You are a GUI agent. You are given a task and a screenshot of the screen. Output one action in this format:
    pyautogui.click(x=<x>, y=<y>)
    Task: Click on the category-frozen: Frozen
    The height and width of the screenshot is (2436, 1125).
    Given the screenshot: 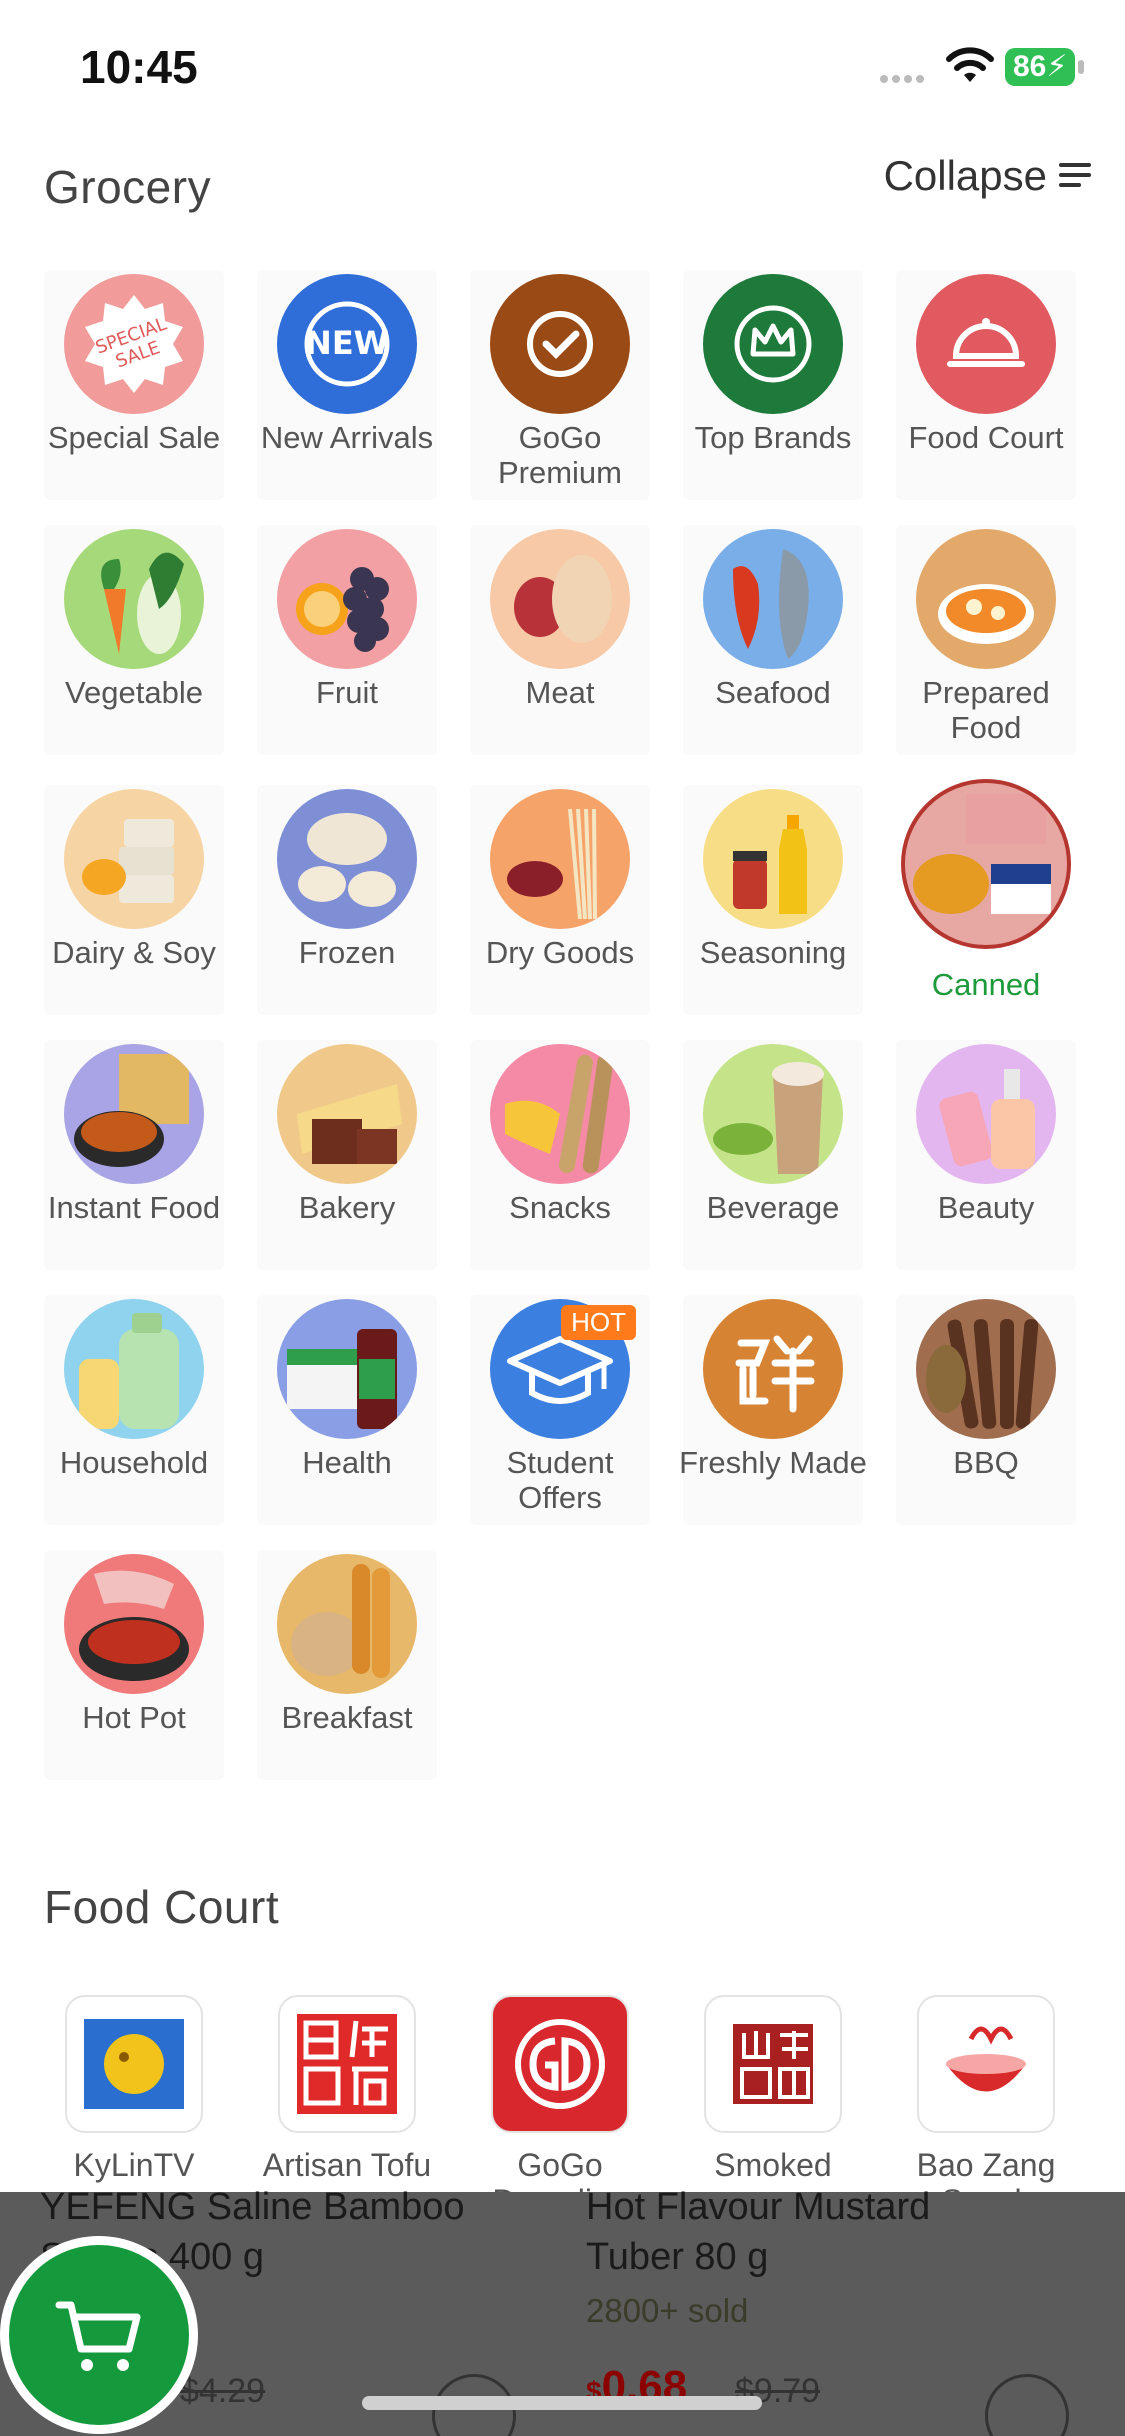 What is the action you would take?
    pyautogui.click(x=347, y=900)
    